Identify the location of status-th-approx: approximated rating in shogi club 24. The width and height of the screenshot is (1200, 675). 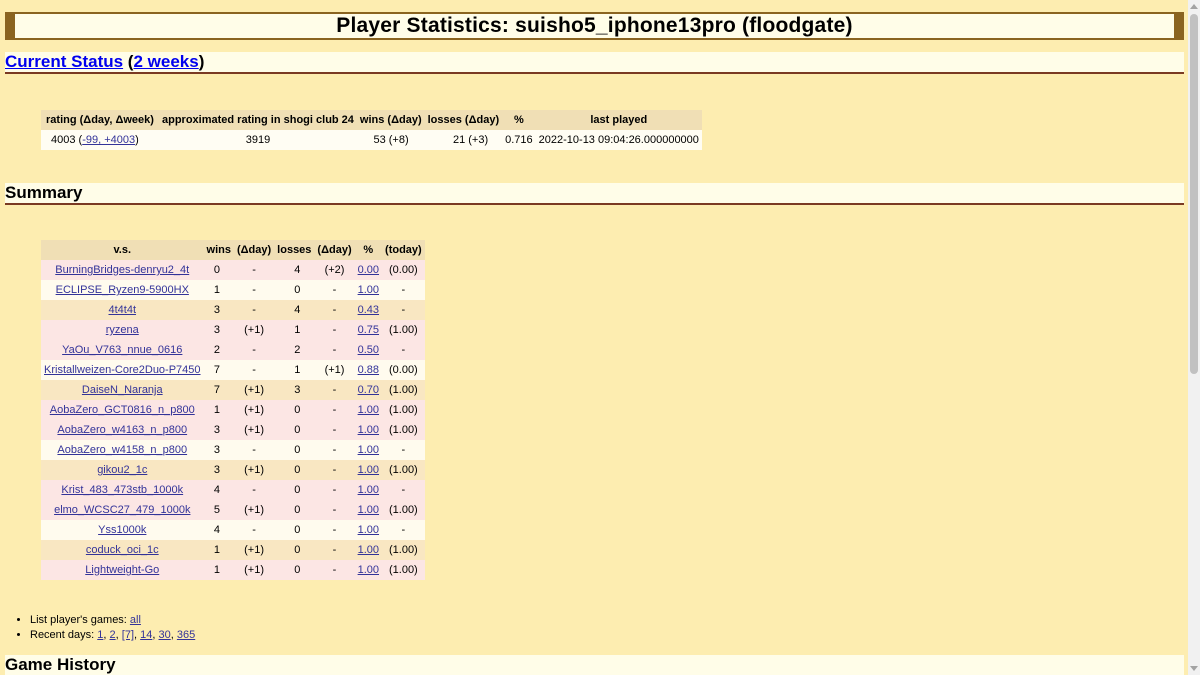
(258, 120).